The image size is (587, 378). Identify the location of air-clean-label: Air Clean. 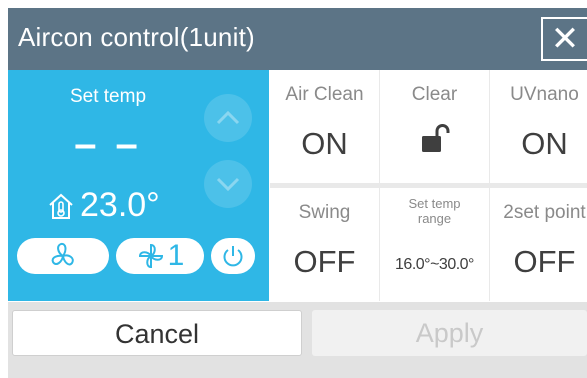
(324, 94).